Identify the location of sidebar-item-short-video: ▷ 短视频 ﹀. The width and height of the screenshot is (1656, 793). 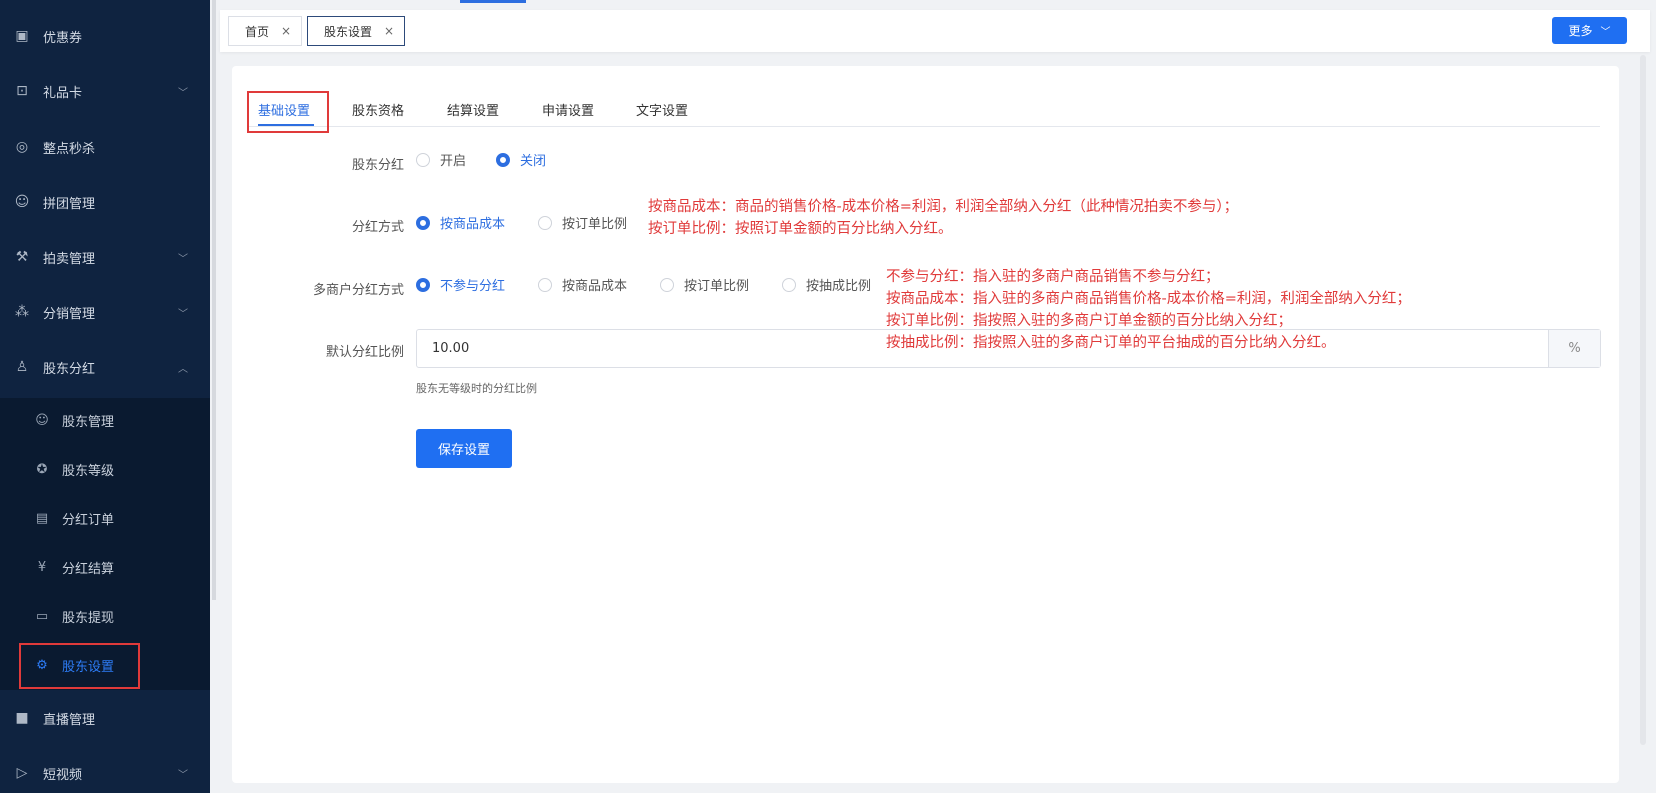
(105, 773).